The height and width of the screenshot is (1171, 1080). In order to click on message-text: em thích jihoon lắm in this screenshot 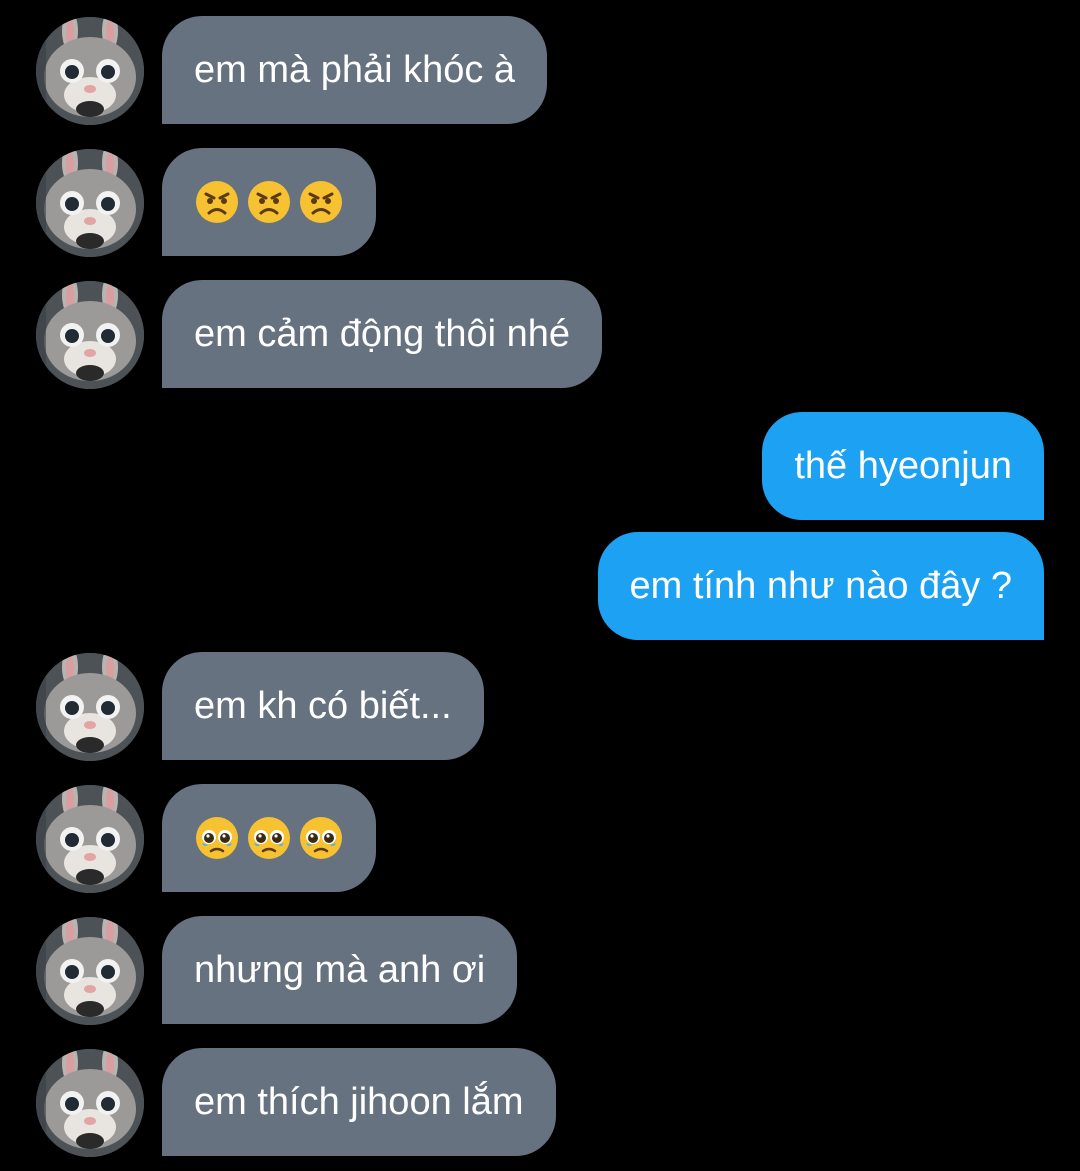, I will do `click(359, 1101)`.